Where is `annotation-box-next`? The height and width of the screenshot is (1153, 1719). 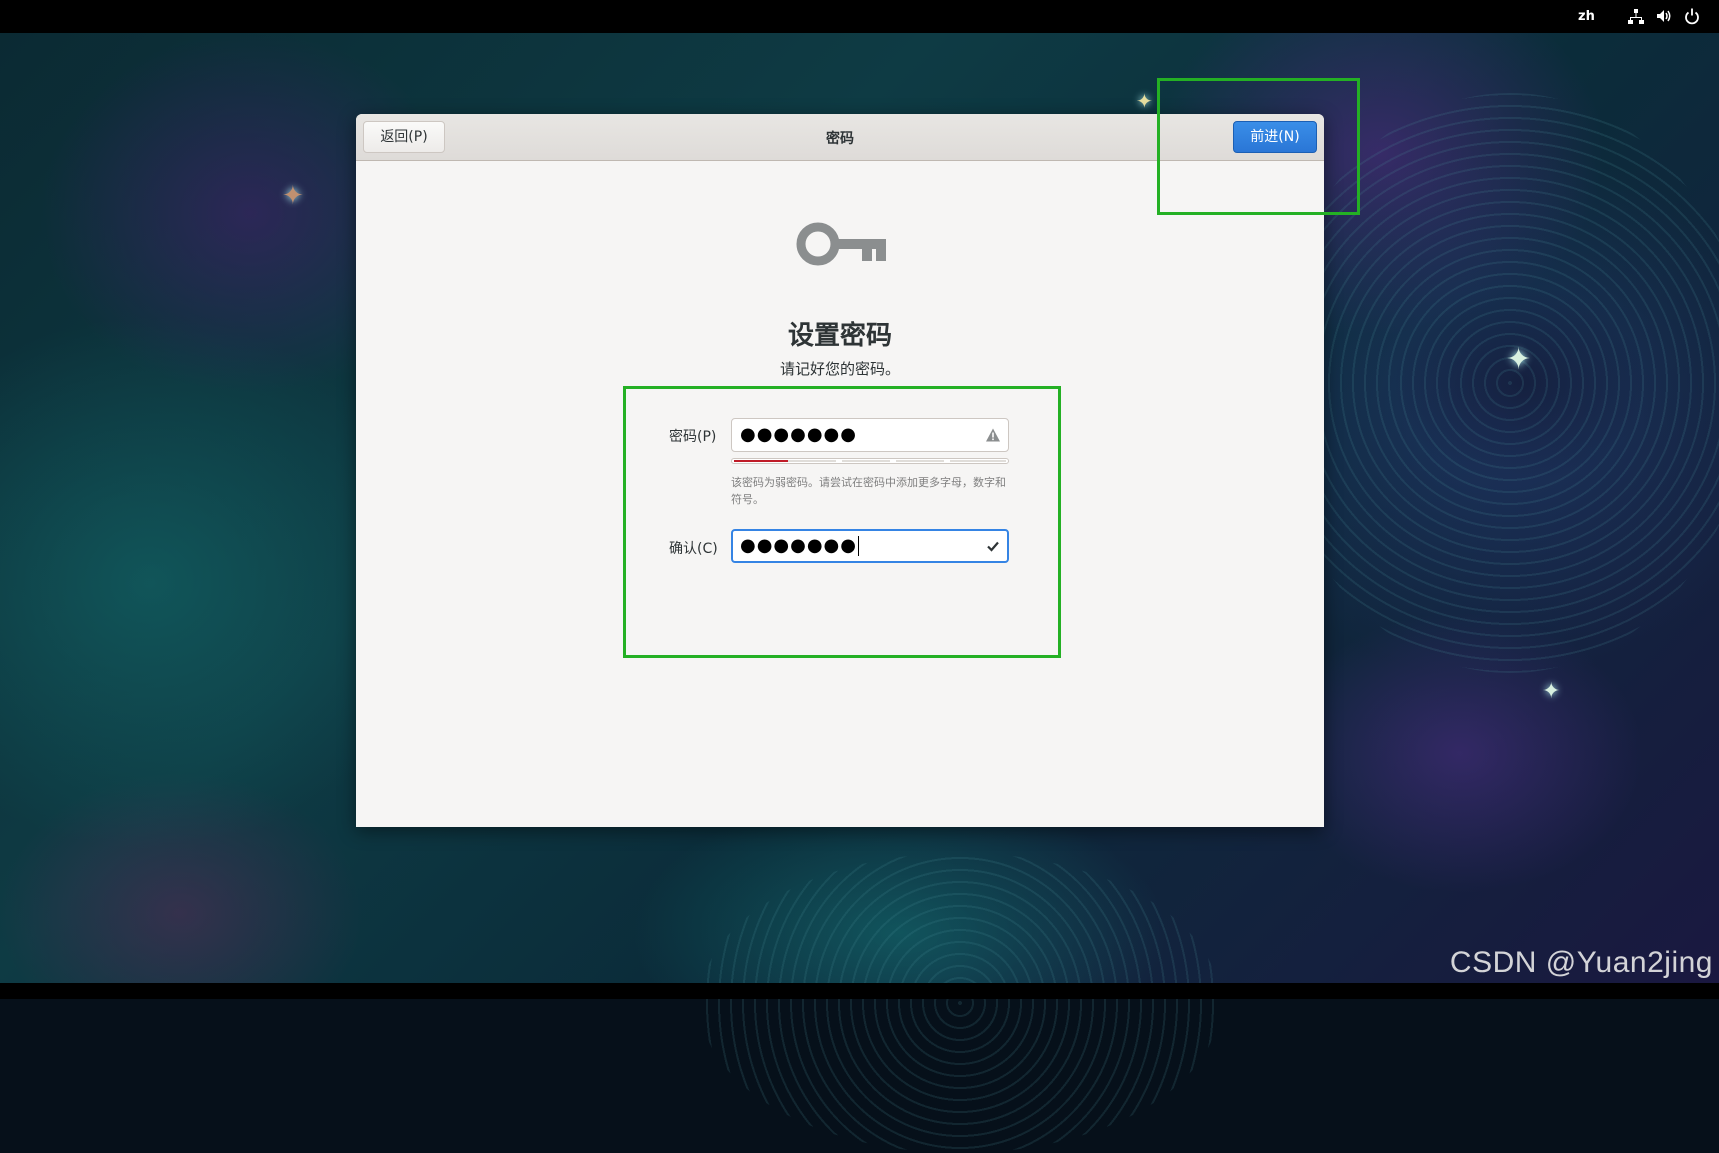 annotation-box-next is located at coordinates (1258, 146).